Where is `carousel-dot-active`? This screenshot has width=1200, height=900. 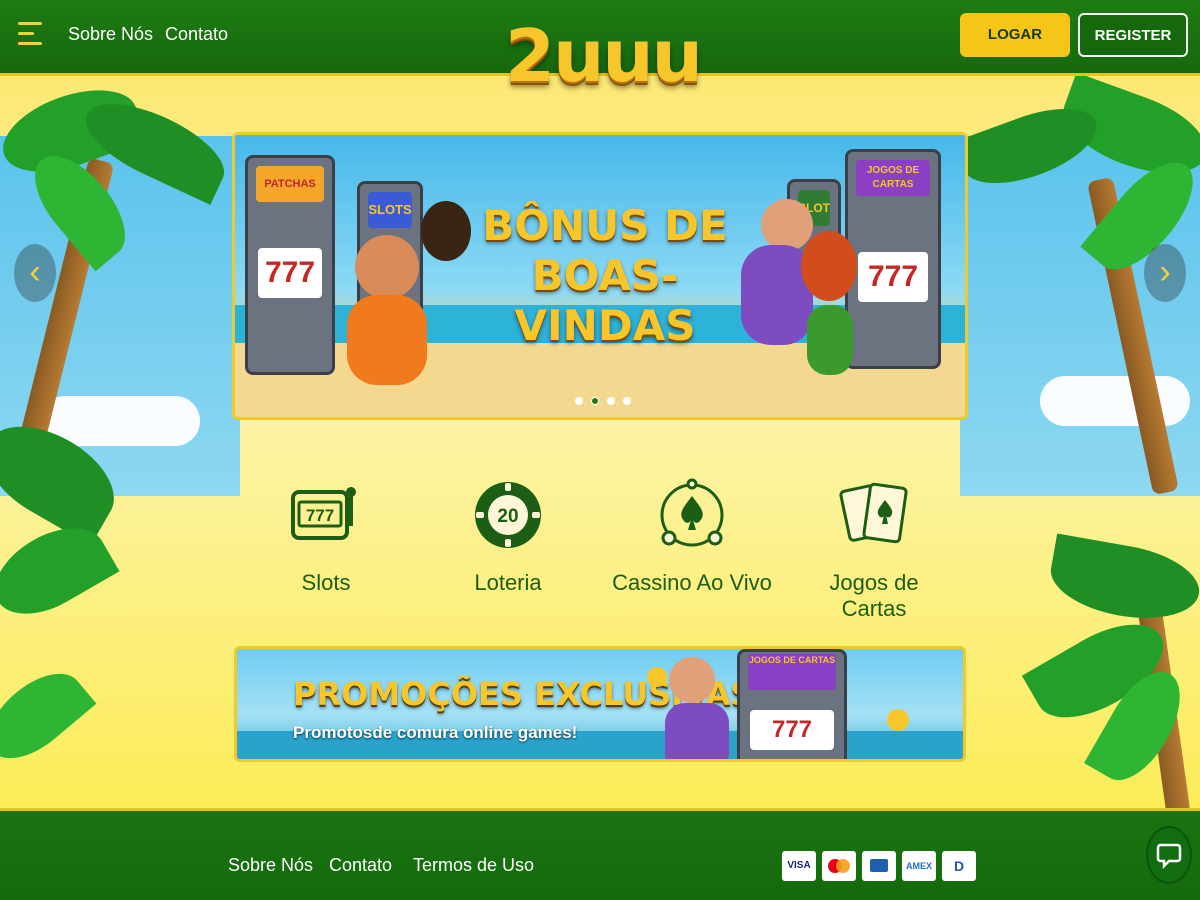 carousel-dot-active is located at coordinates (595, 401).